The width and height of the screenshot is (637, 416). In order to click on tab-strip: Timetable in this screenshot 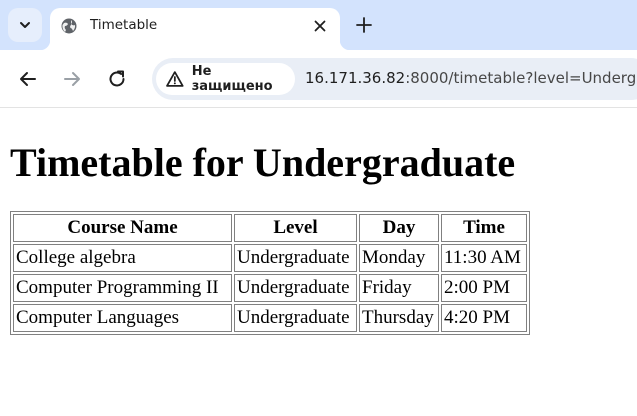, I will do `click(318, 25)`.